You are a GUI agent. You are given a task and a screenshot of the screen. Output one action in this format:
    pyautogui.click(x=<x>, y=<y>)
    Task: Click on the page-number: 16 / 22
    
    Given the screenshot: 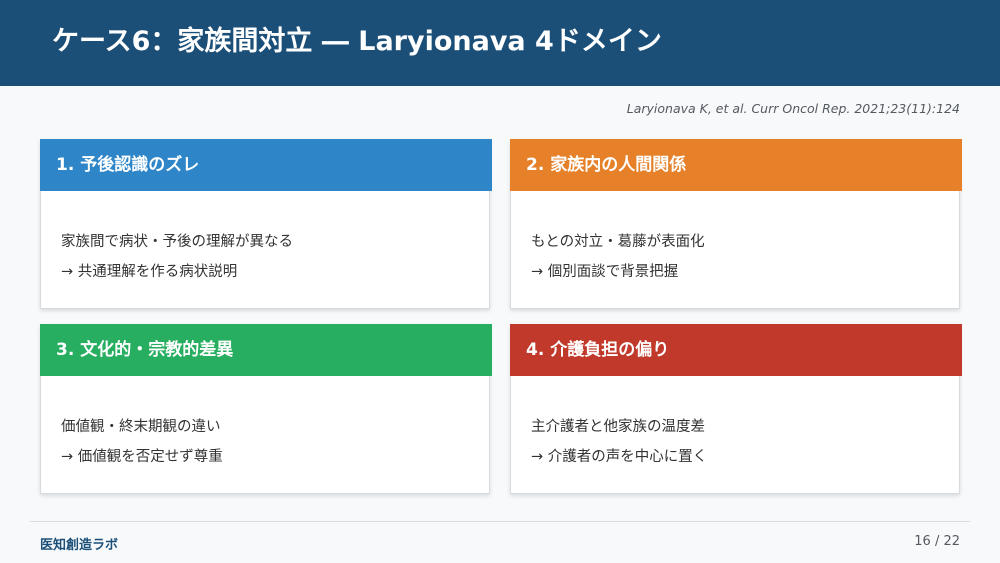 What is the action you would take?
    pyautogui.click(x=937, y=541)
    